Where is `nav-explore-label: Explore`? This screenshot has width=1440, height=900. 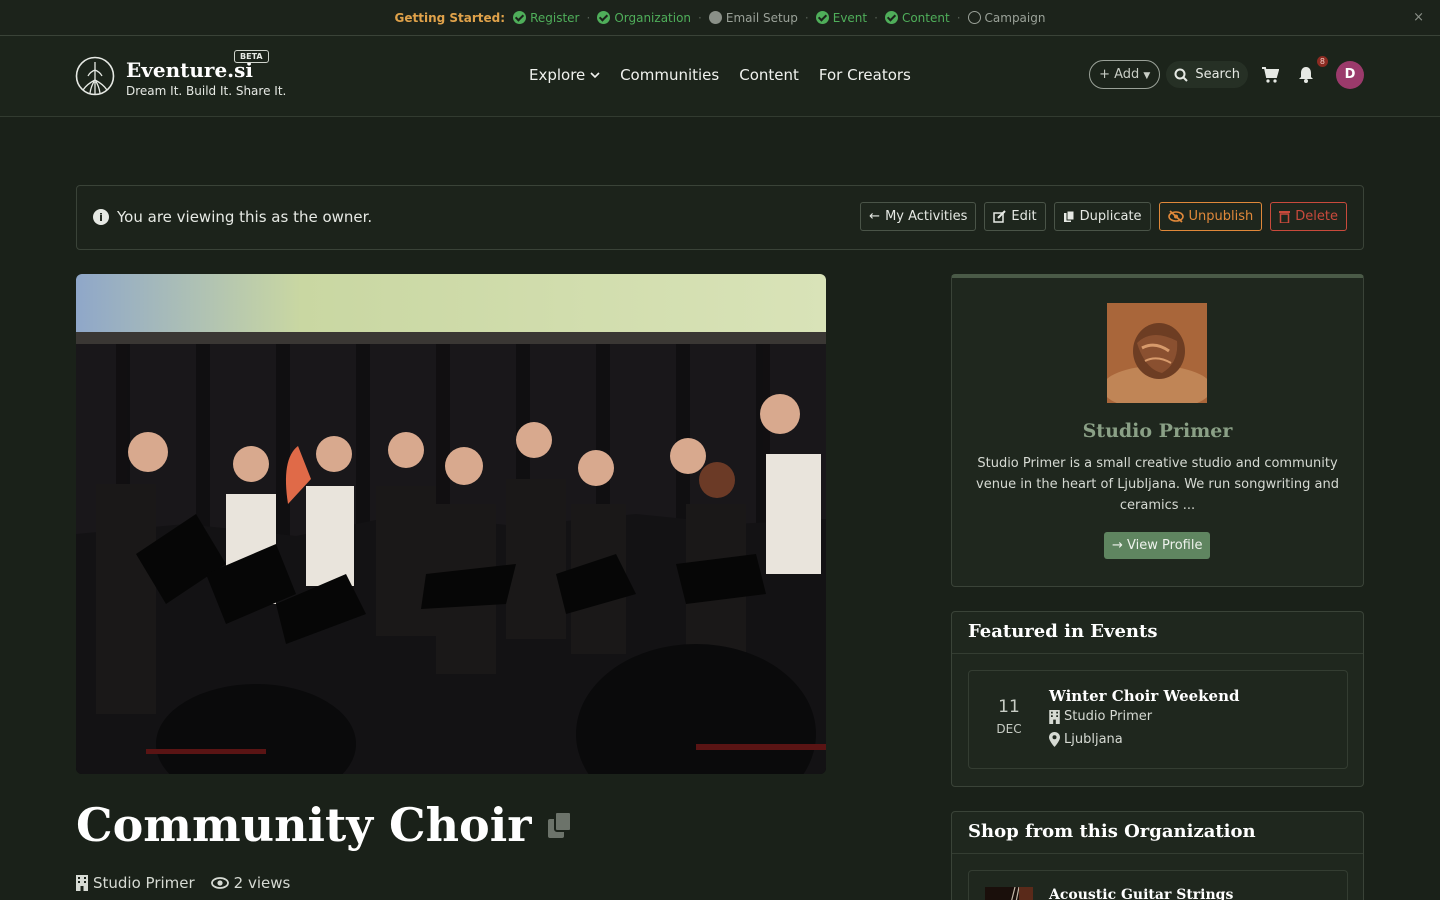 nav-explore-label: Explore is located at coordinates (557, 75).